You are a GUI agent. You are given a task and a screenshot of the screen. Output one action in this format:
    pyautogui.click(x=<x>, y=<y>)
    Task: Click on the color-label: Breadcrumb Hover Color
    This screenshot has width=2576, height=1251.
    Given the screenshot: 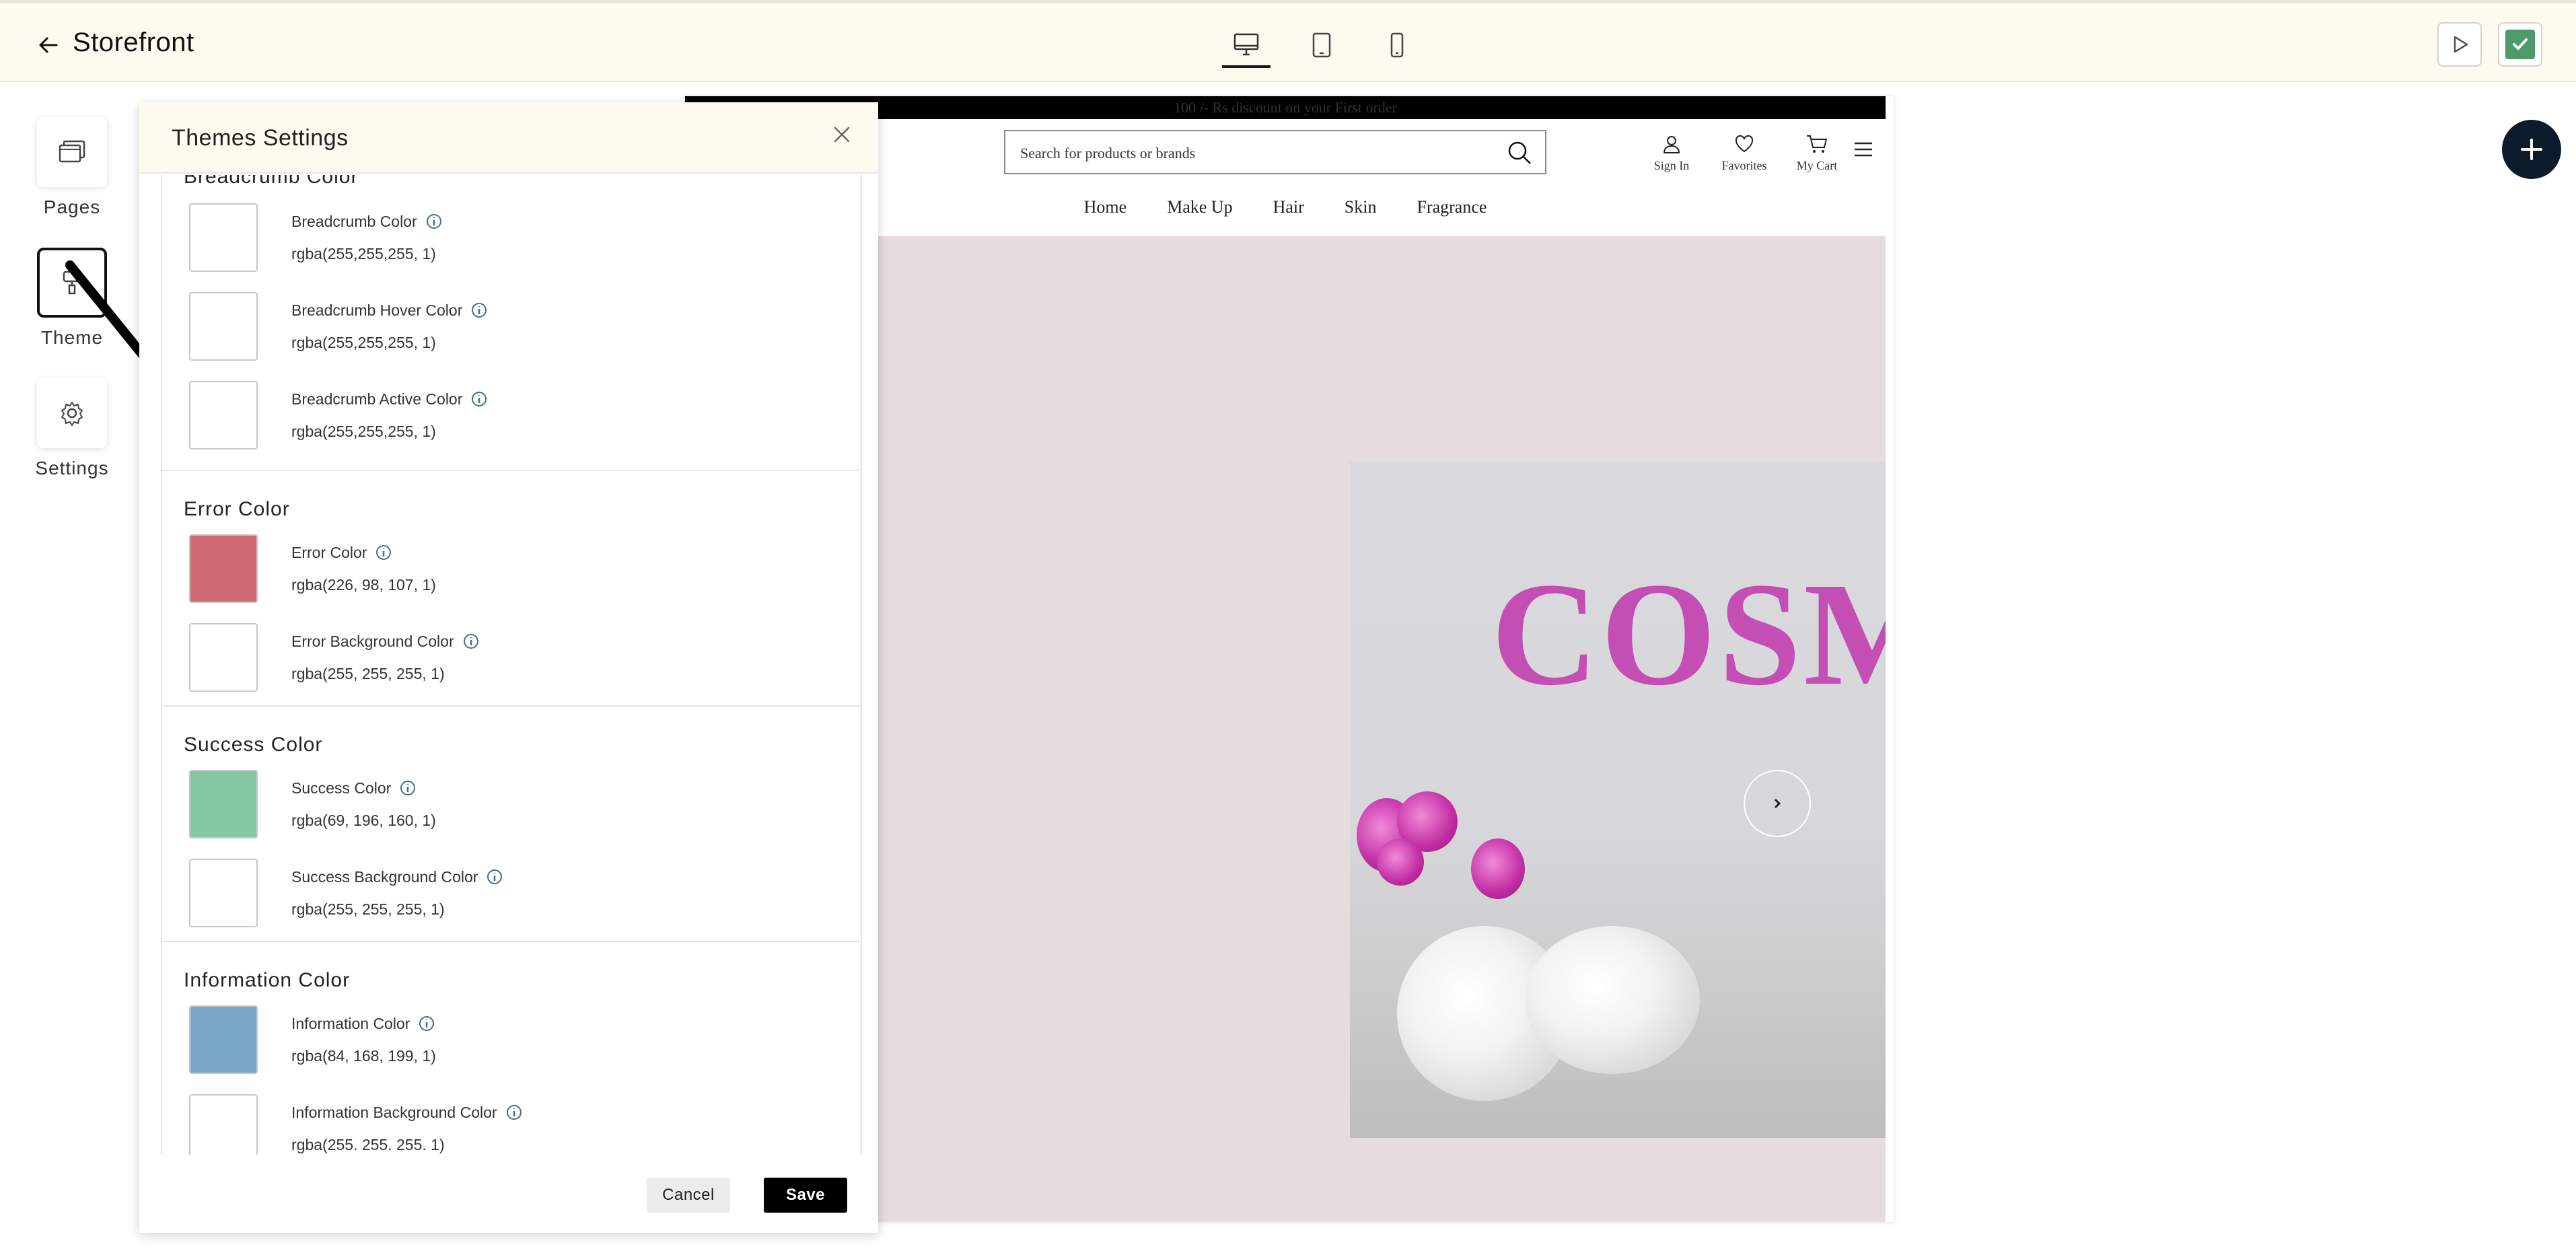 What is the action you would take?
    pyautogui.click(x=377, y=310)
    